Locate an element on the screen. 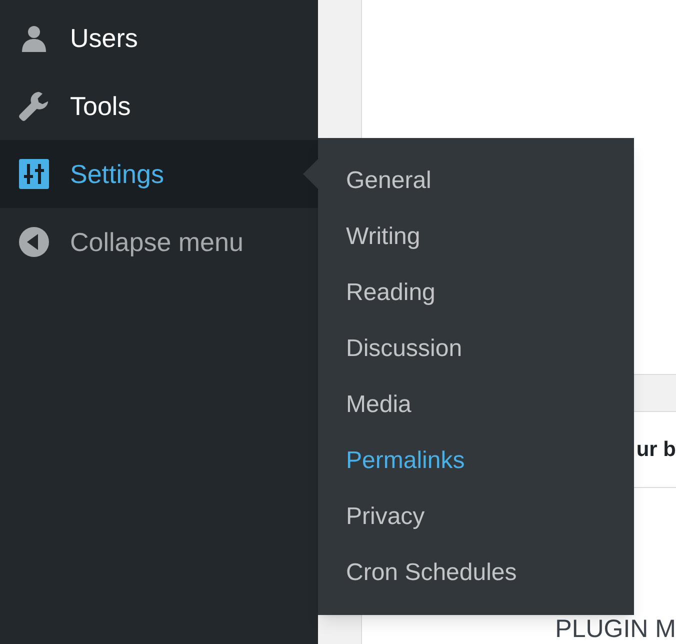  sidebar-item: Settings is located at coordinates (159, 174).